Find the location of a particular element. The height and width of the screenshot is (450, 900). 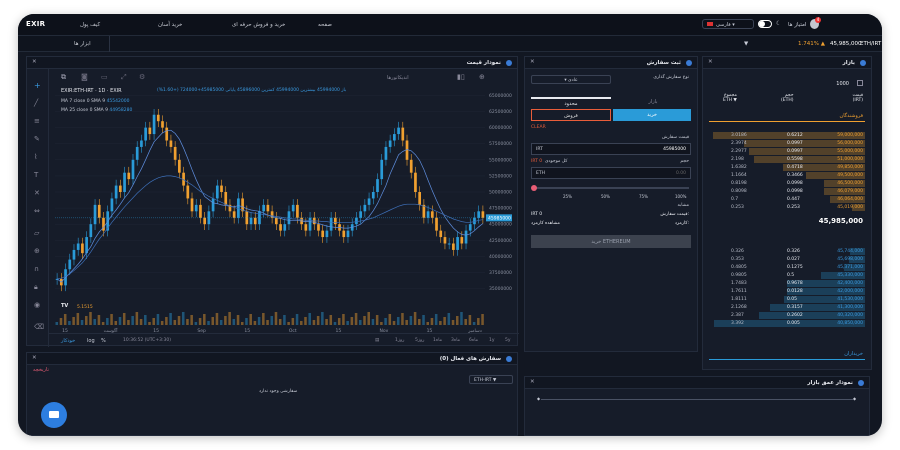

bid-row: 40,320,000 0.2602 2.387 is located at coordinates (787, 316).